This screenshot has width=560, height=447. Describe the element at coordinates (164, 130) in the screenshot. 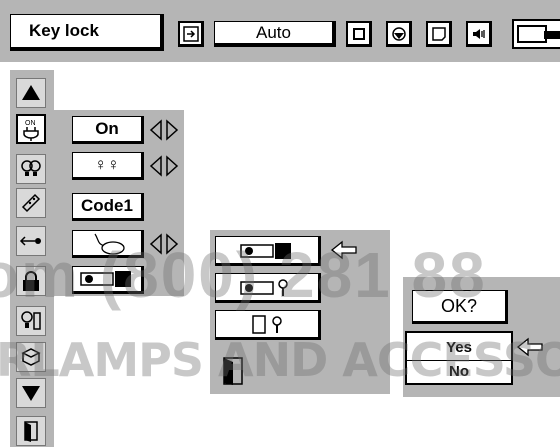

I see `power-on-arrows-icon` at that location.